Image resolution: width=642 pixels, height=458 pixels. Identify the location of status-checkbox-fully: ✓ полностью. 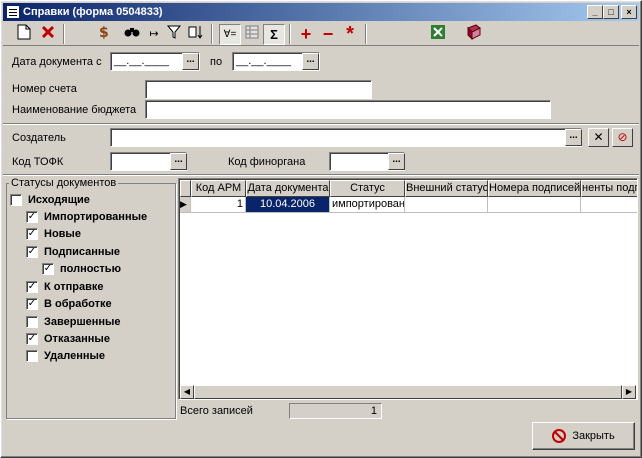
(81, 269).